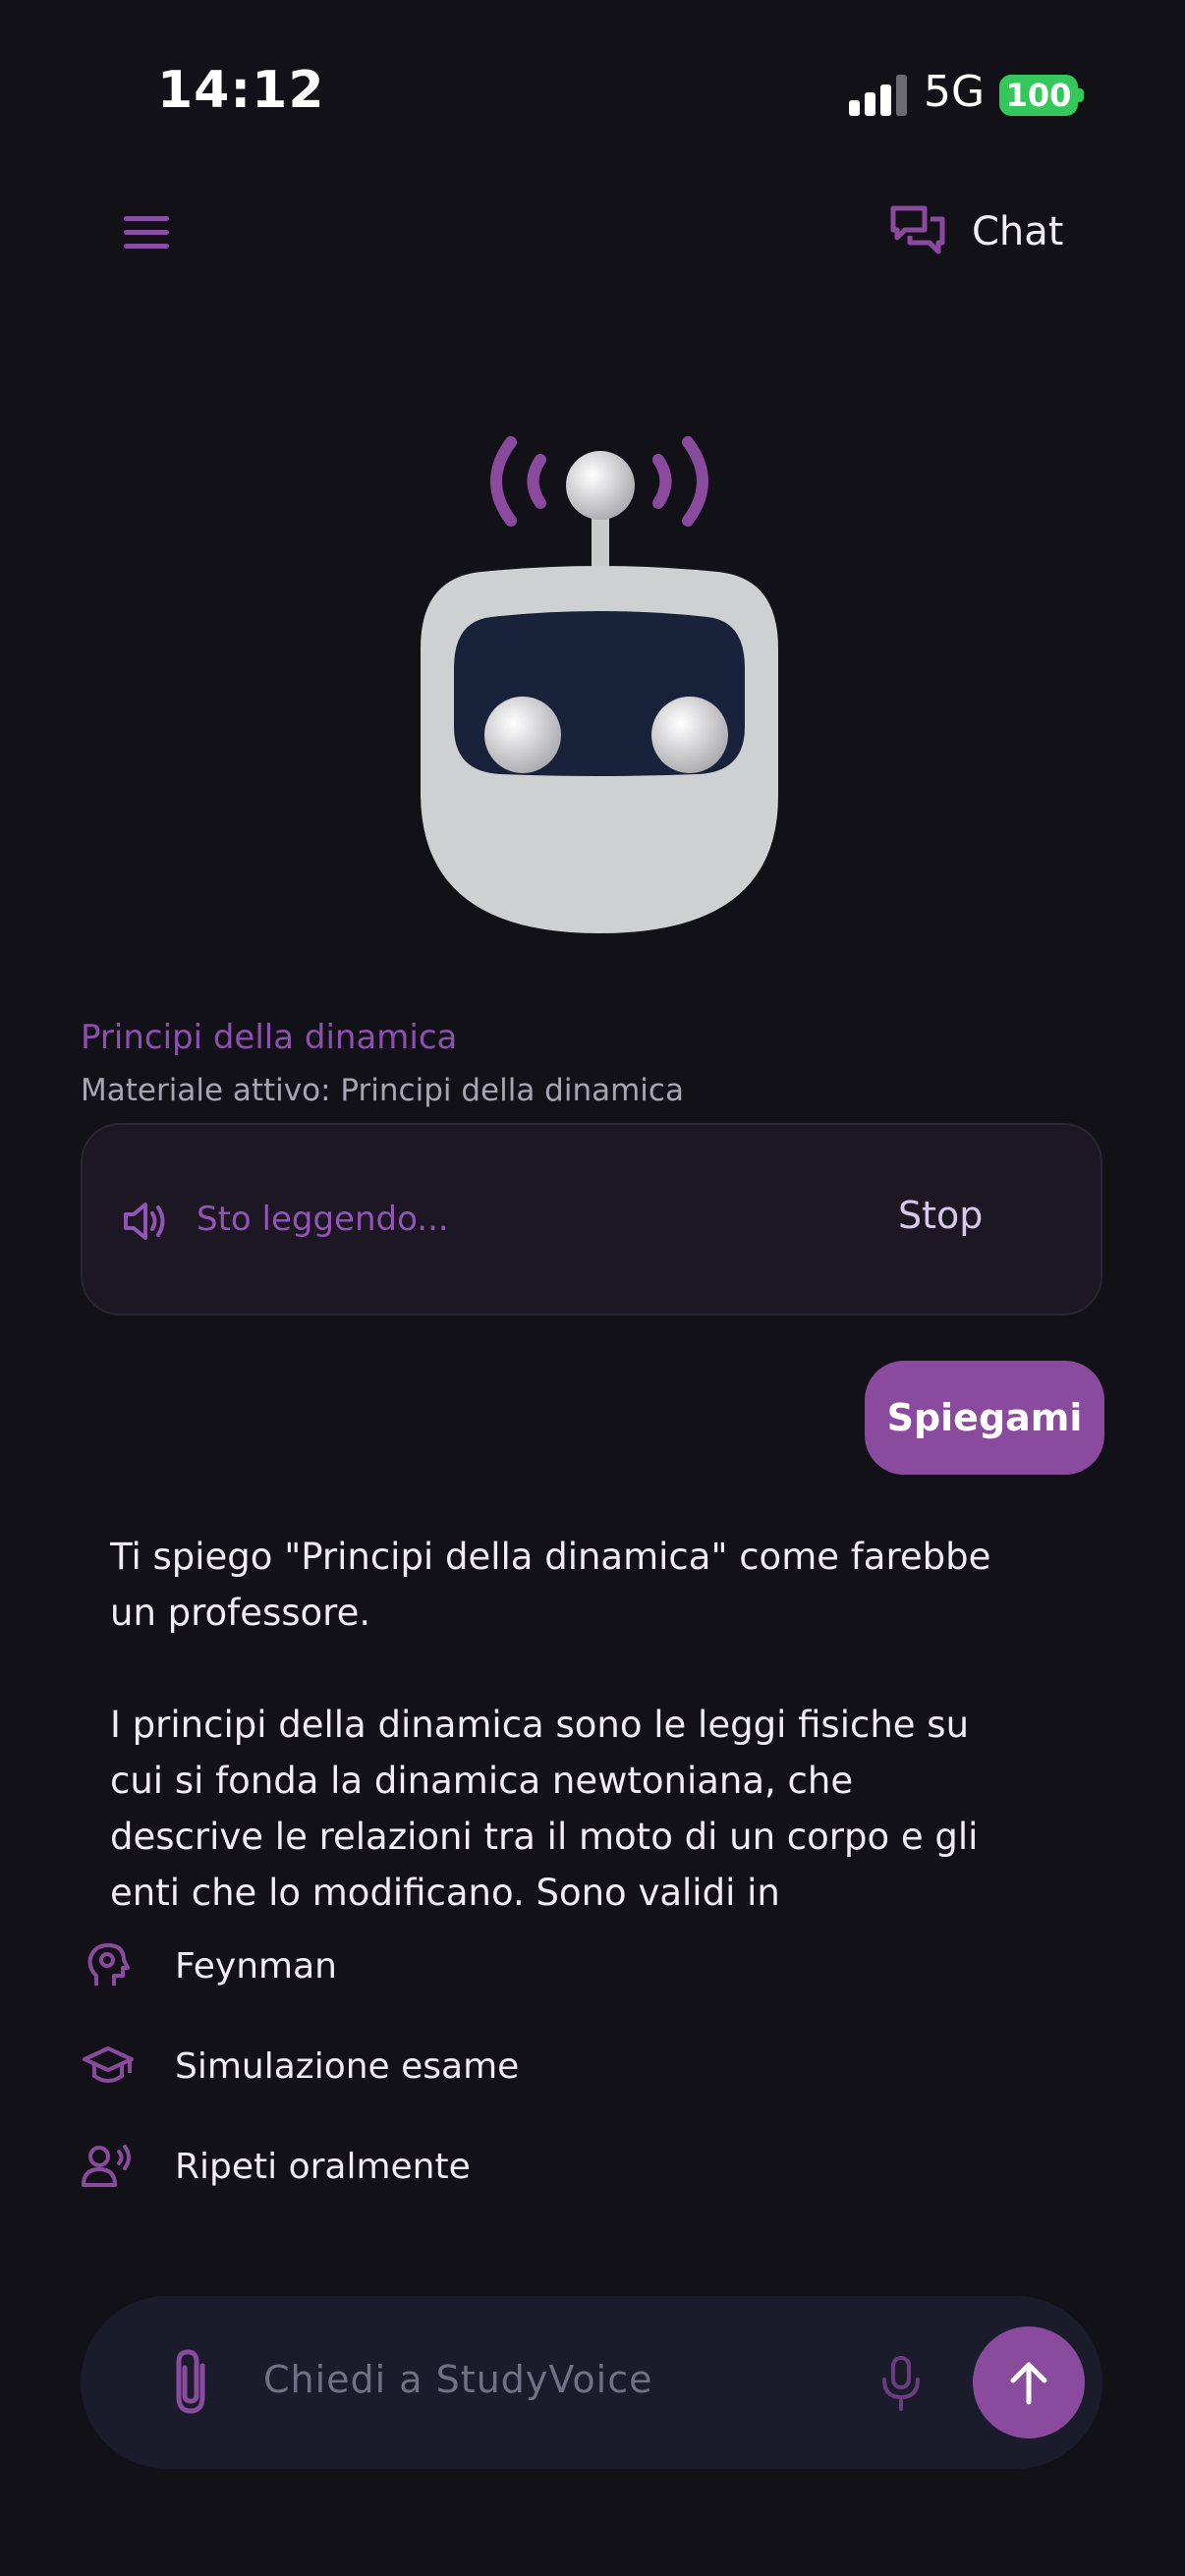 Image resolution: width=1185 pixels, height=2576 pixels. What do you see at coordinates (256, 1966) in the screenshot?
I see `action-label: Feynman` at bounding box center [256, 1966].